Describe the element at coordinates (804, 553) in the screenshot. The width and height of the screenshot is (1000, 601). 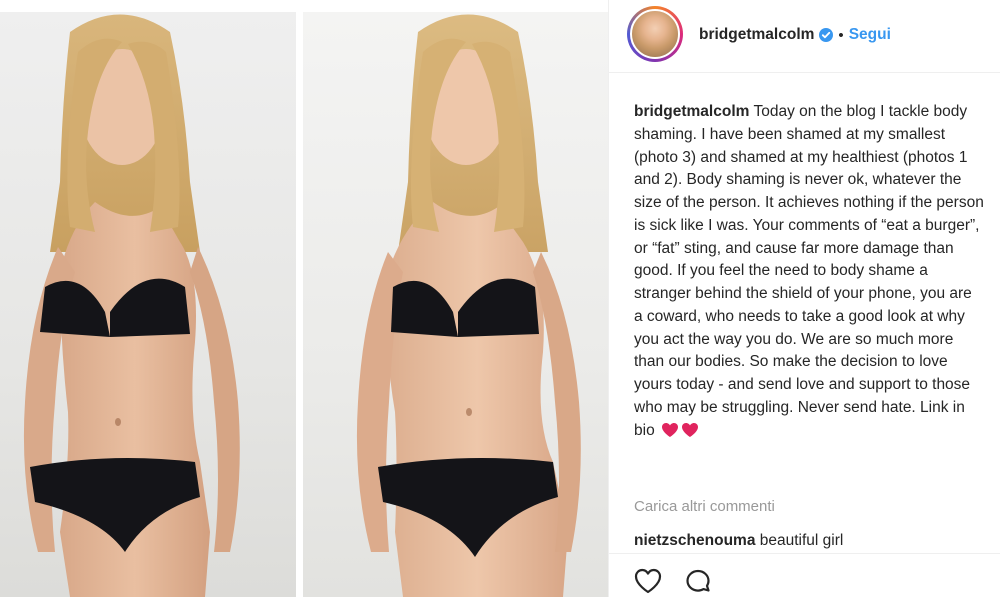
I see `actions-divider` at that location.